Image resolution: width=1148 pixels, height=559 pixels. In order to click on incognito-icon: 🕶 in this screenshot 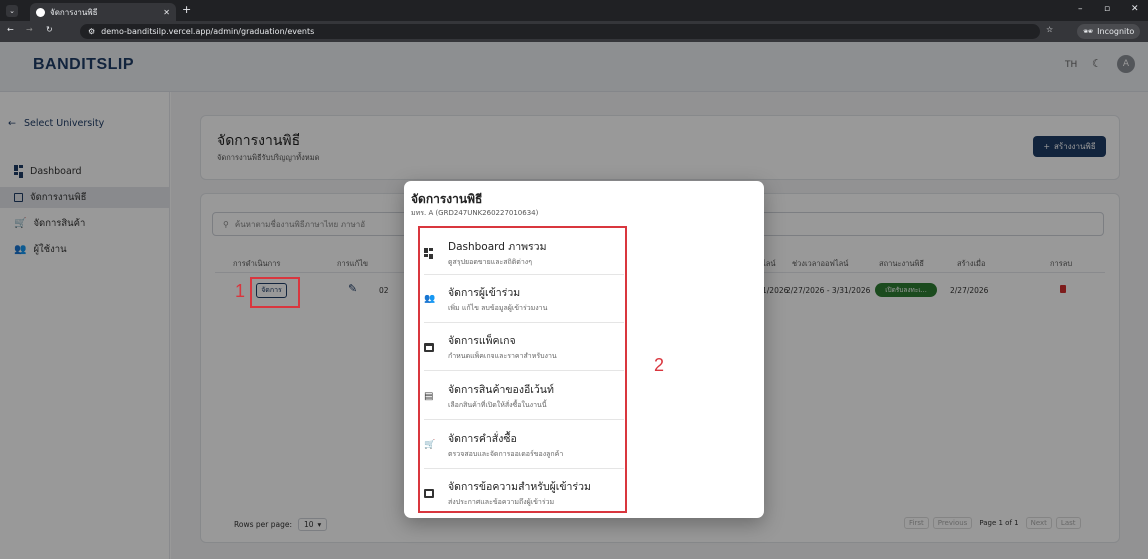, I will do `click(1088, 31)`.